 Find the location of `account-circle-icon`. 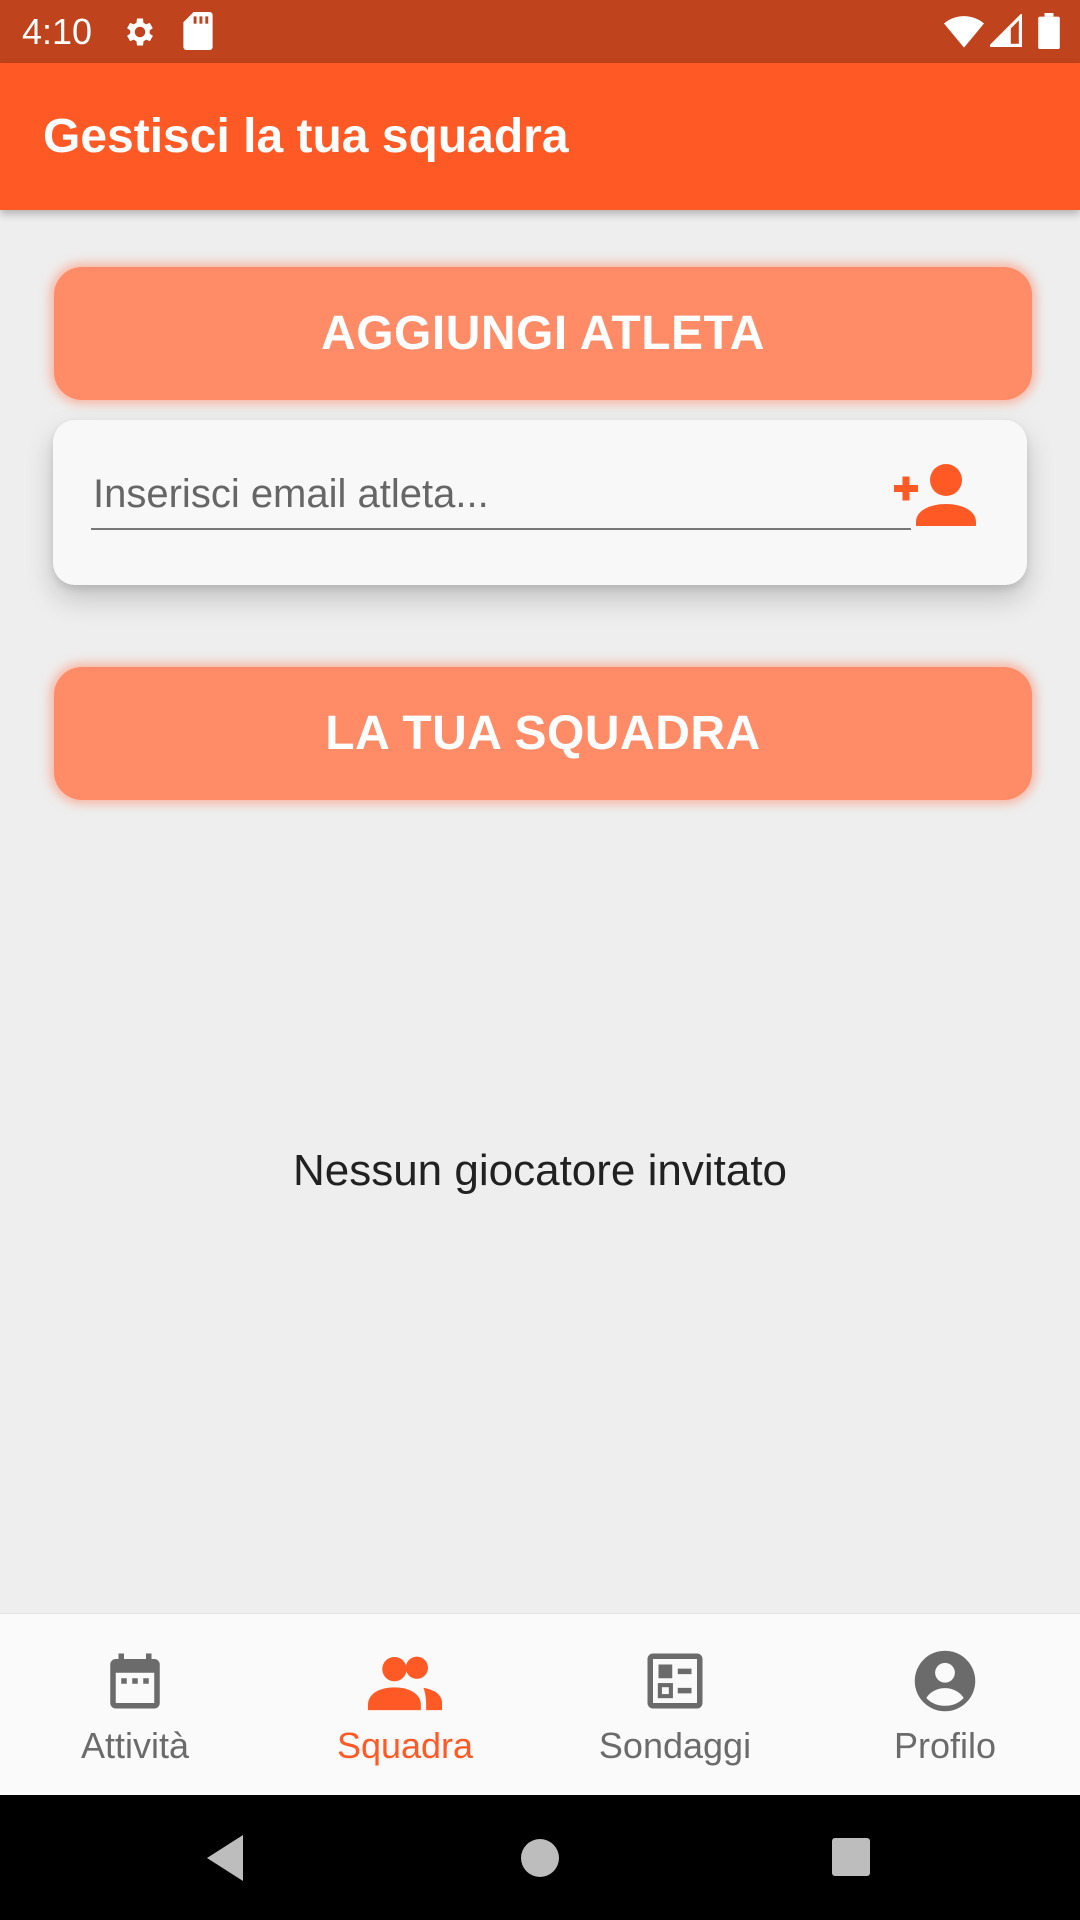

account-circle-icon is located at coordinates (945, 1681).